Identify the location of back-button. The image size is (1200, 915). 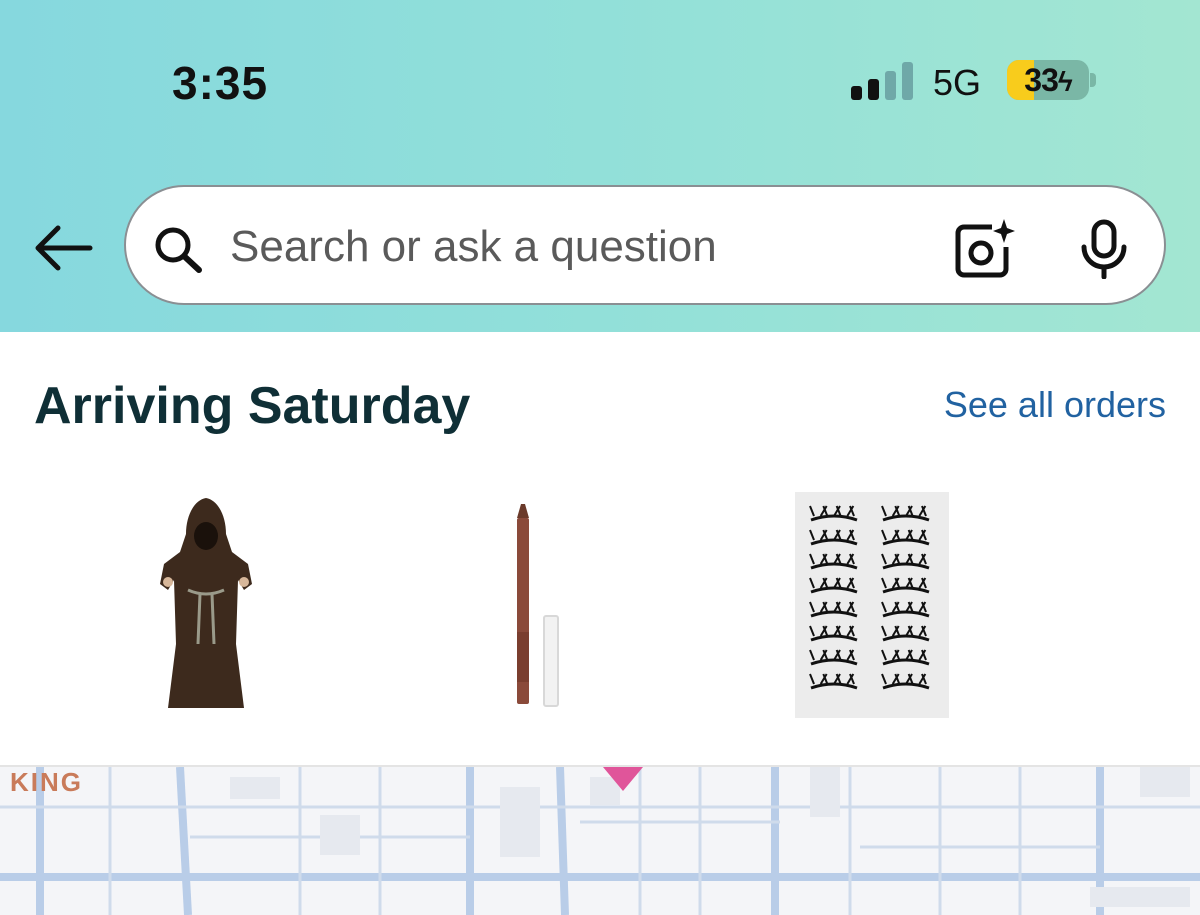
(62, 248).